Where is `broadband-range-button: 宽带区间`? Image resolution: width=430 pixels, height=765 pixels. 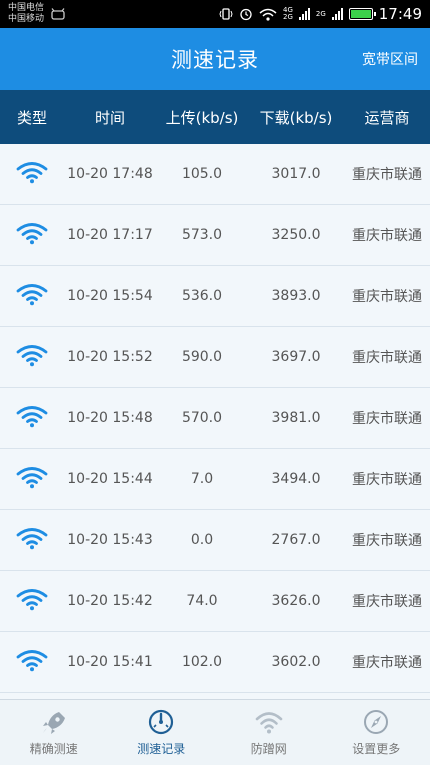 broadband-range-button: 宽带区间 is located at coordinates (390, 59).